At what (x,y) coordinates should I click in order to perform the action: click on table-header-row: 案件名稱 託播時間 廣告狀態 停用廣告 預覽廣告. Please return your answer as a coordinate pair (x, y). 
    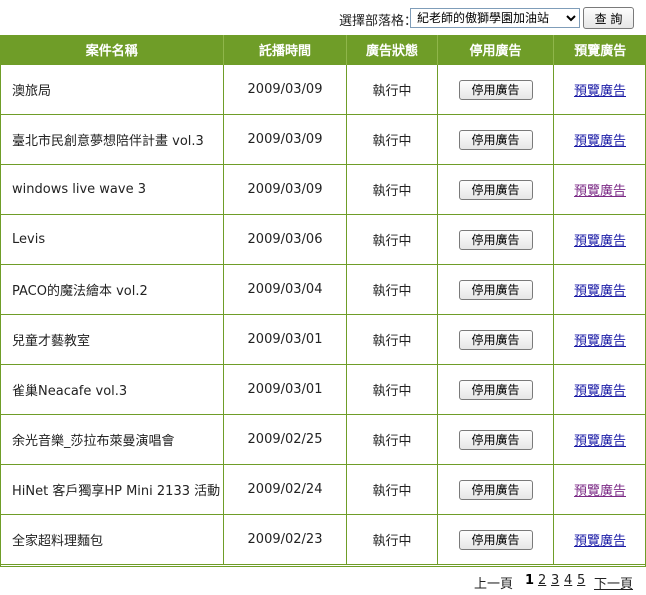
    Looking at the image, I should click on (323, 50).